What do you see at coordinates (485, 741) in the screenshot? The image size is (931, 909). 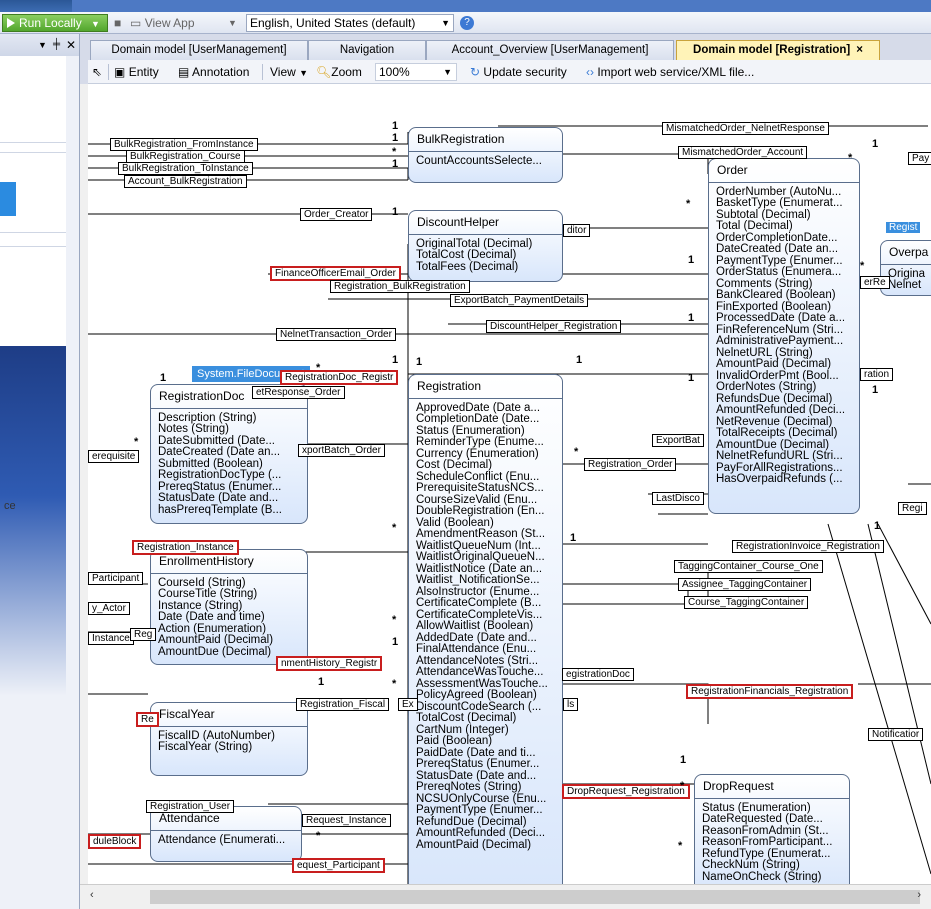 I see `attribute: Paid (Boolean)` at bounding box center [485, 741].